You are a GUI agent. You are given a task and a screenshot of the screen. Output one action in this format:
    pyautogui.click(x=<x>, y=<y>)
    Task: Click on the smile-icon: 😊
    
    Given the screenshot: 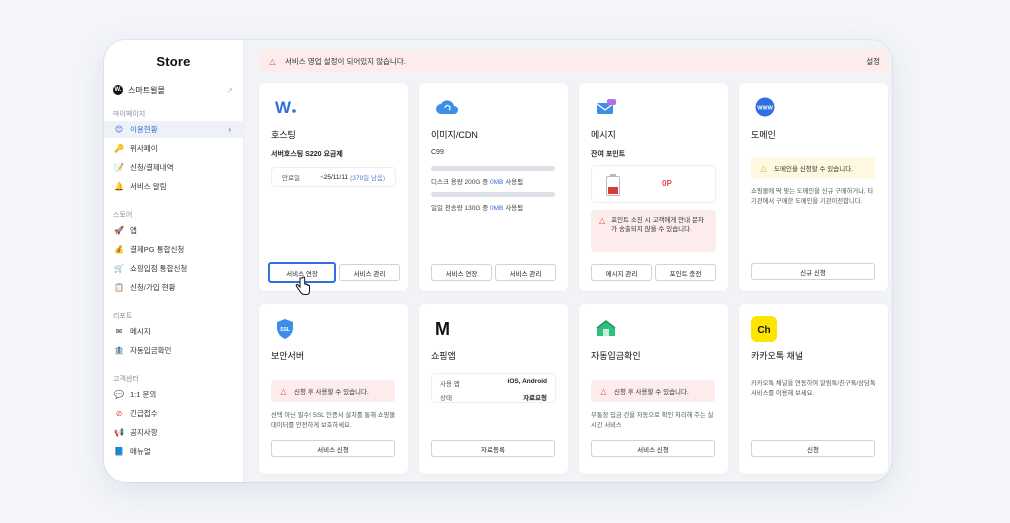 What is the action you would take?
    pyautogui.click(x=119, y=129)
    